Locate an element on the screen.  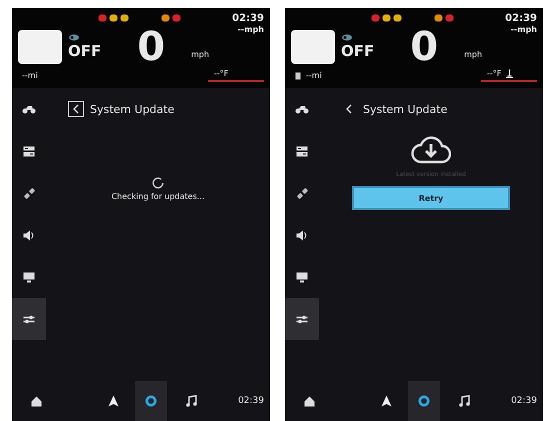
retry-button: Retry is located at coordinates (431, 198).